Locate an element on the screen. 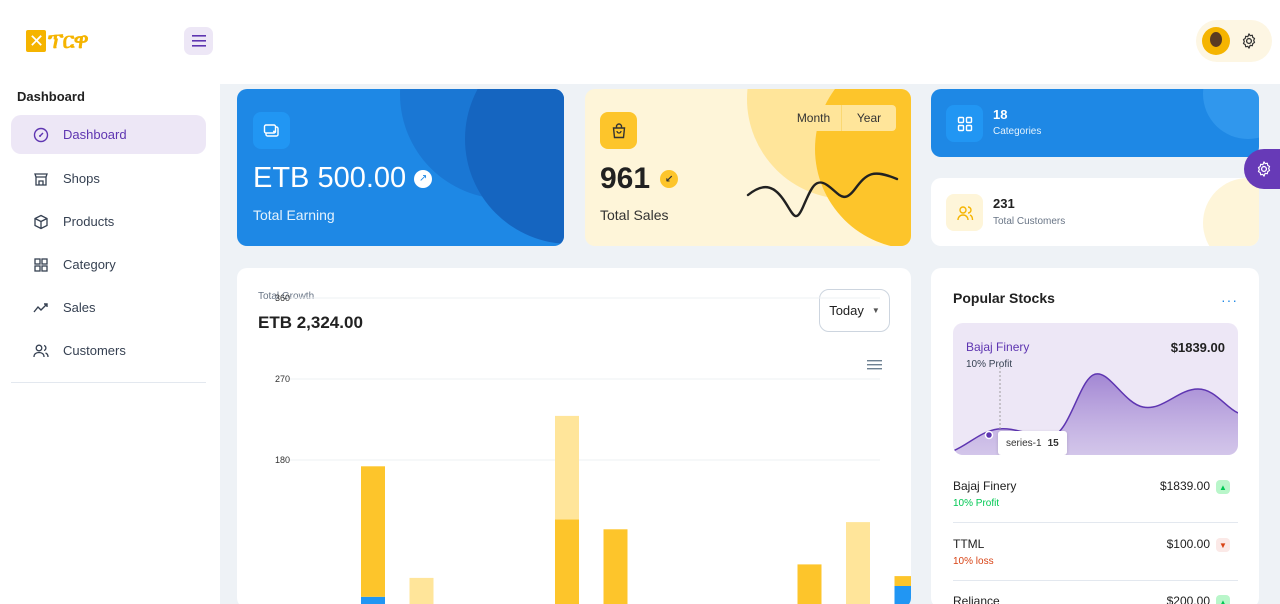 Image resolution: width=1280 pixels, height=604 pixels. y-tick-label: 360 is located at coordinates (282, 298).